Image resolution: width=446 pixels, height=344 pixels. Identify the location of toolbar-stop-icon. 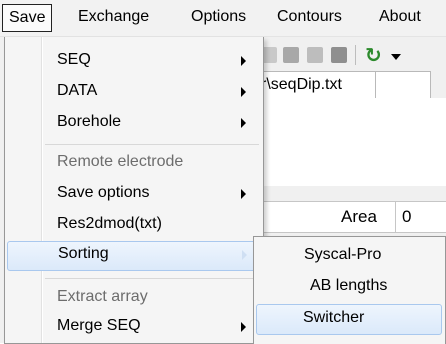
(339, 55).